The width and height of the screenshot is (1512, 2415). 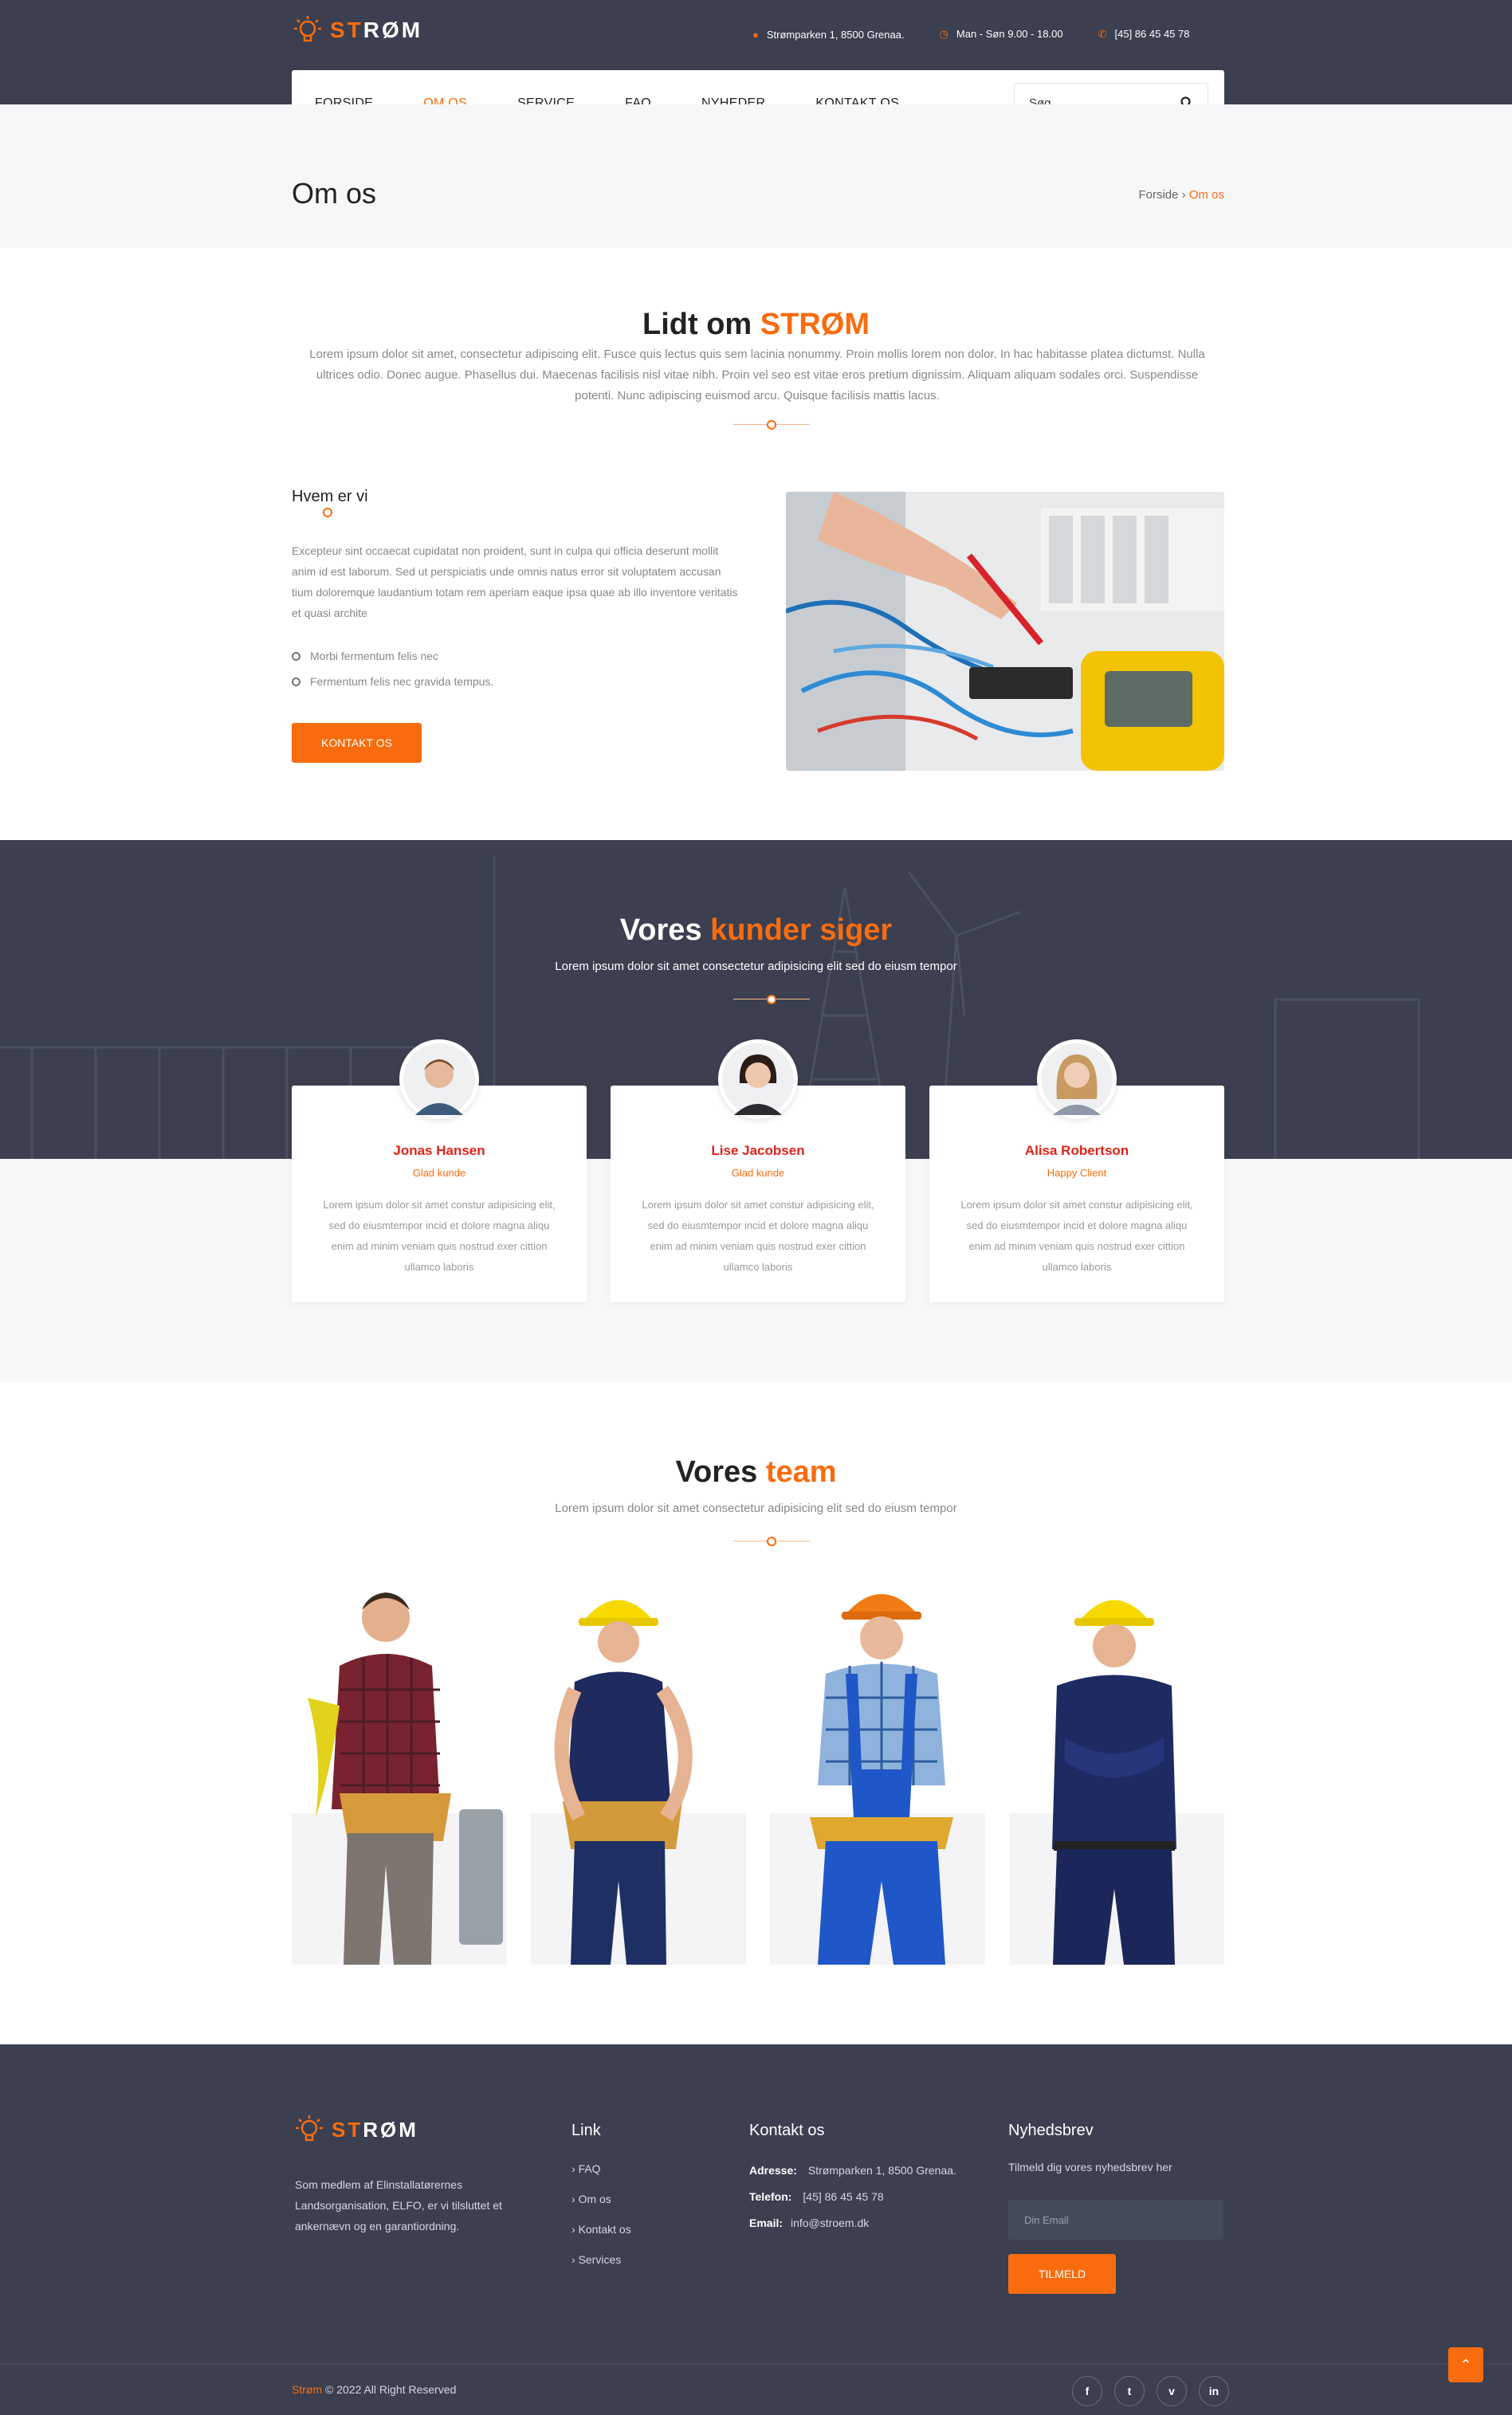 I want to click on testimonials-heading: Vores kunder siger, so click(x=756, y=930).